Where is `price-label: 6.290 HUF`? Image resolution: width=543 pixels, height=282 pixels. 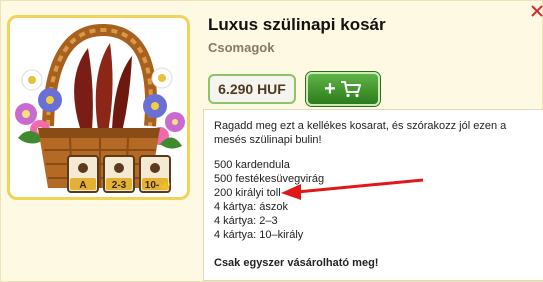
price-label: 6.290 HUF is located at coordinates (252, 89).